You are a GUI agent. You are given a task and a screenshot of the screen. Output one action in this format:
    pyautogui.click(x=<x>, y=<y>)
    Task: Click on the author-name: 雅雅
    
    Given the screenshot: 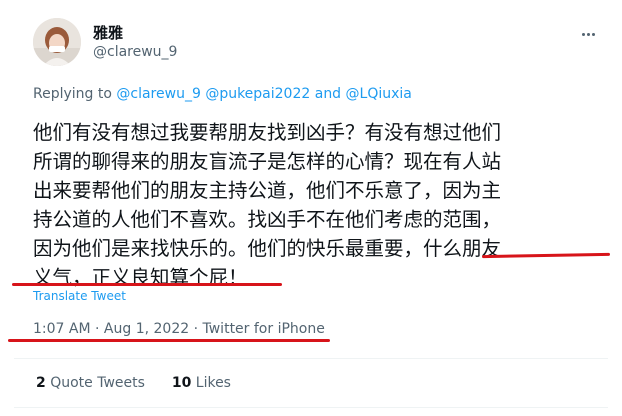 What is the action you would take?
    pyautogui.click(x=108, y=32)
    